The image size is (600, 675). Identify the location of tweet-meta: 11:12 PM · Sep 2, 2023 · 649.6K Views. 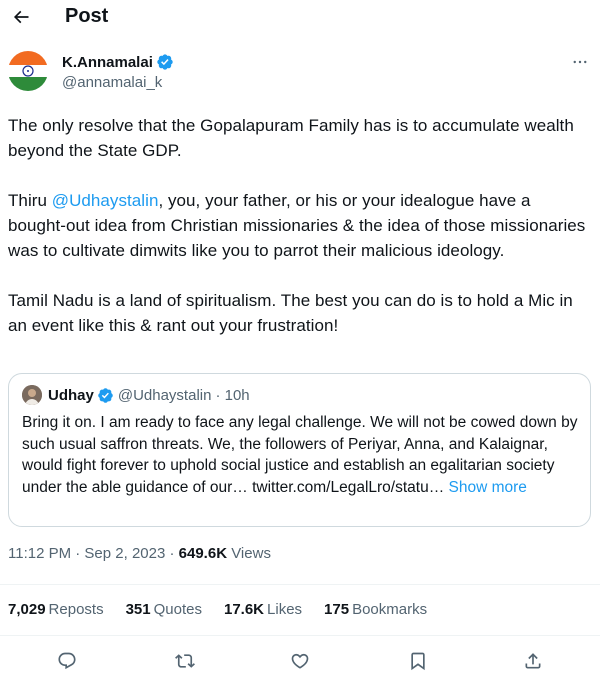
(139, 553).